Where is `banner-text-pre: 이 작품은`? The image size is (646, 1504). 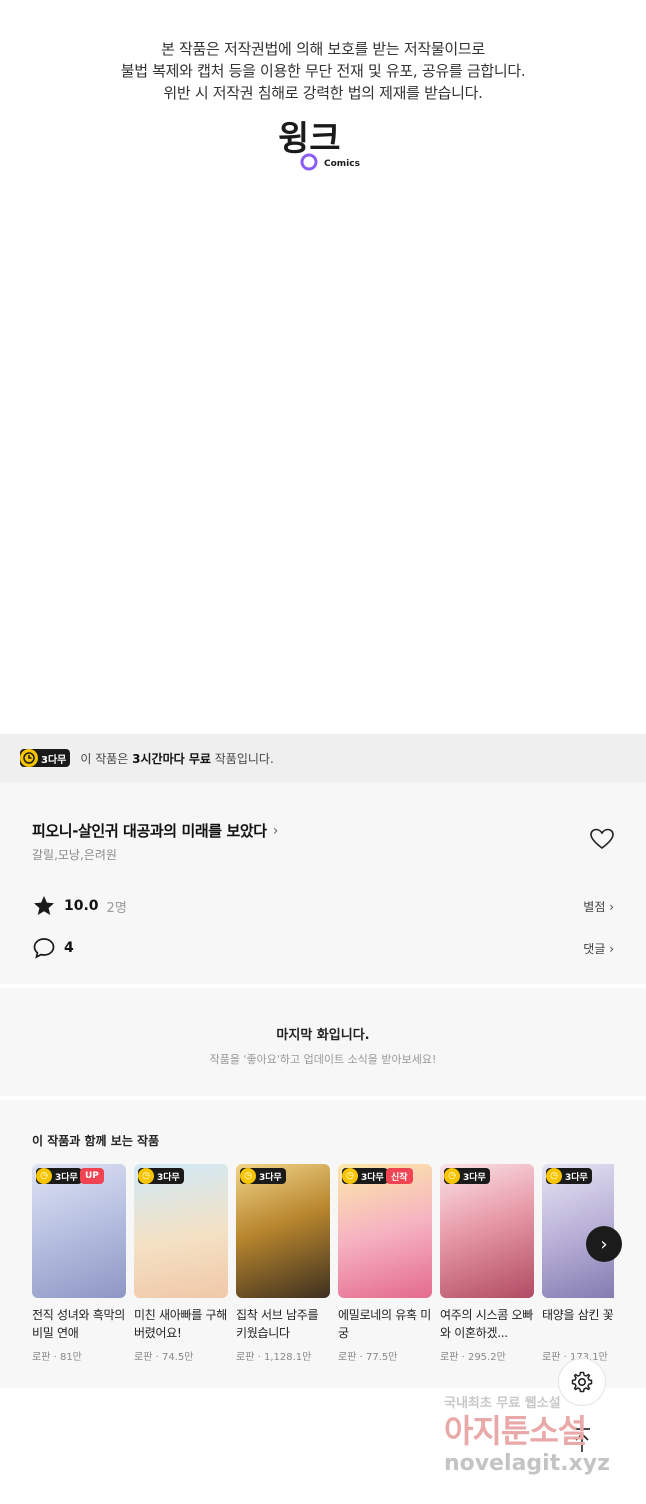 banner-text-pre: 이 작품은 is located at coordinates (106, 758).